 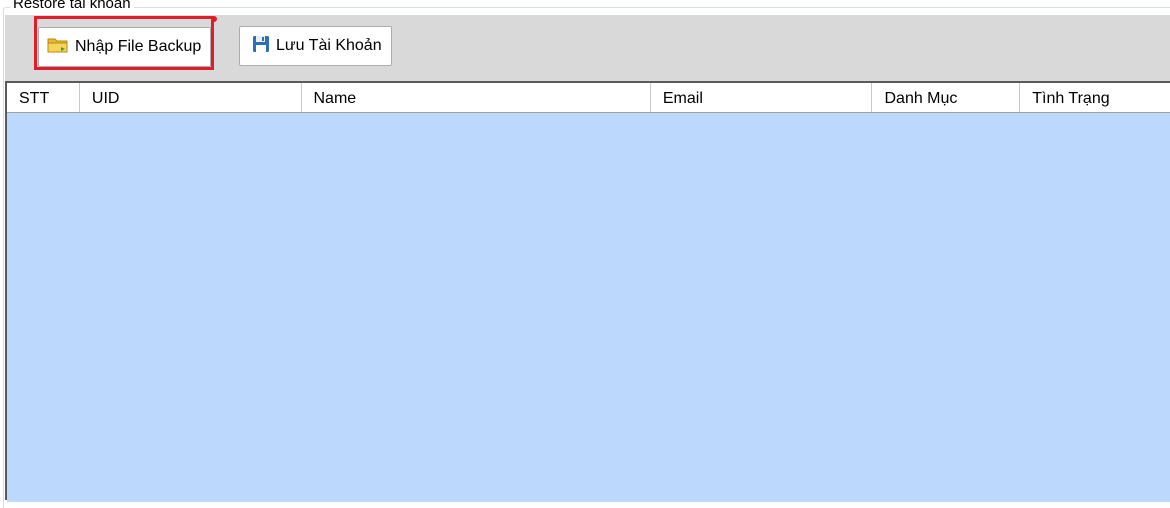 What do you see at coordinates (191, 97) in the screenshot?
I see `column-header-uid: UID` at bounding box center [191, 97].